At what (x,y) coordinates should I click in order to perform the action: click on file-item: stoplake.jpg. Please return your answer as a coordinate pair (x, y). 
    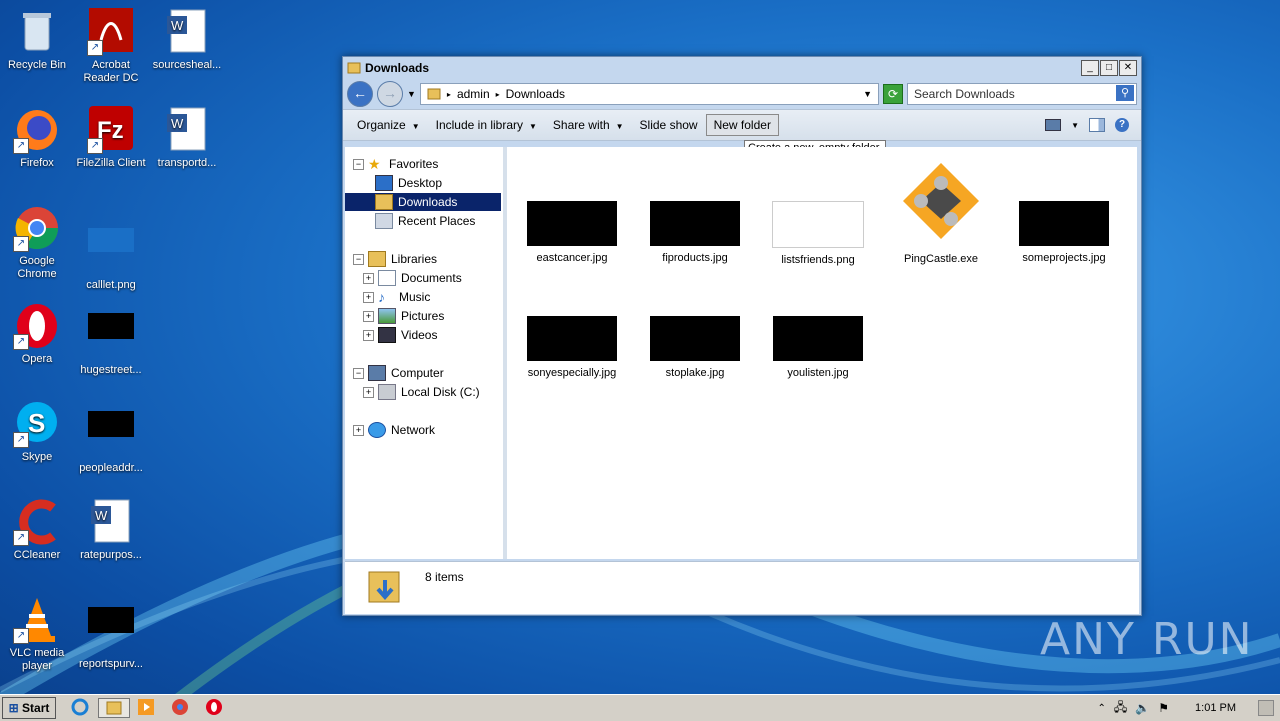
    Looking at the image, I should click on (695, 347).